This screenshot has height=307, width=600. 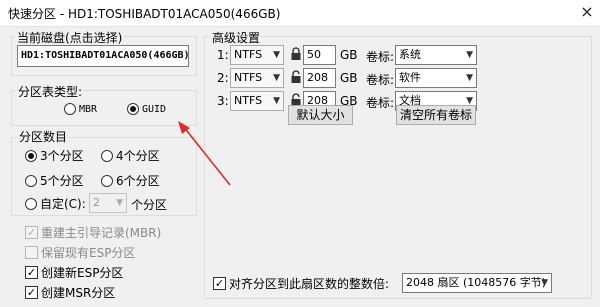 What do you see at coordinates (248, 77) in the screenshot?
I see `row-2-fs-value: NTFS` at bounding box center [248, 77].